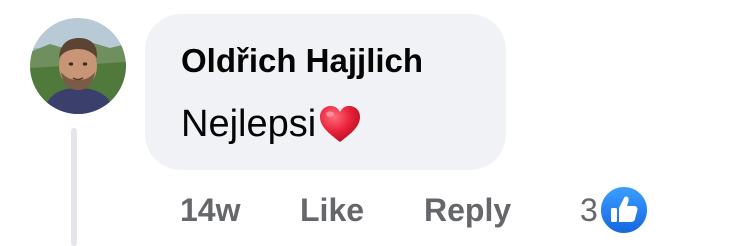 The image size is (735, 246). Describe the element at coordinates (589, 209) in the screenshot. I see `reaction-count: 3` at that location.